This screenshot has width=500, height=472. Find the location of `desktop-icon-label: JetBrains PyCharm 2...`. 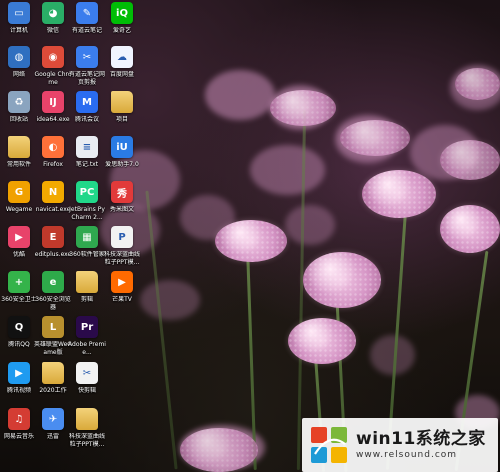

desktop-icon-label: JetBrains PyCharm 2... is located at coordinates (87, 213).